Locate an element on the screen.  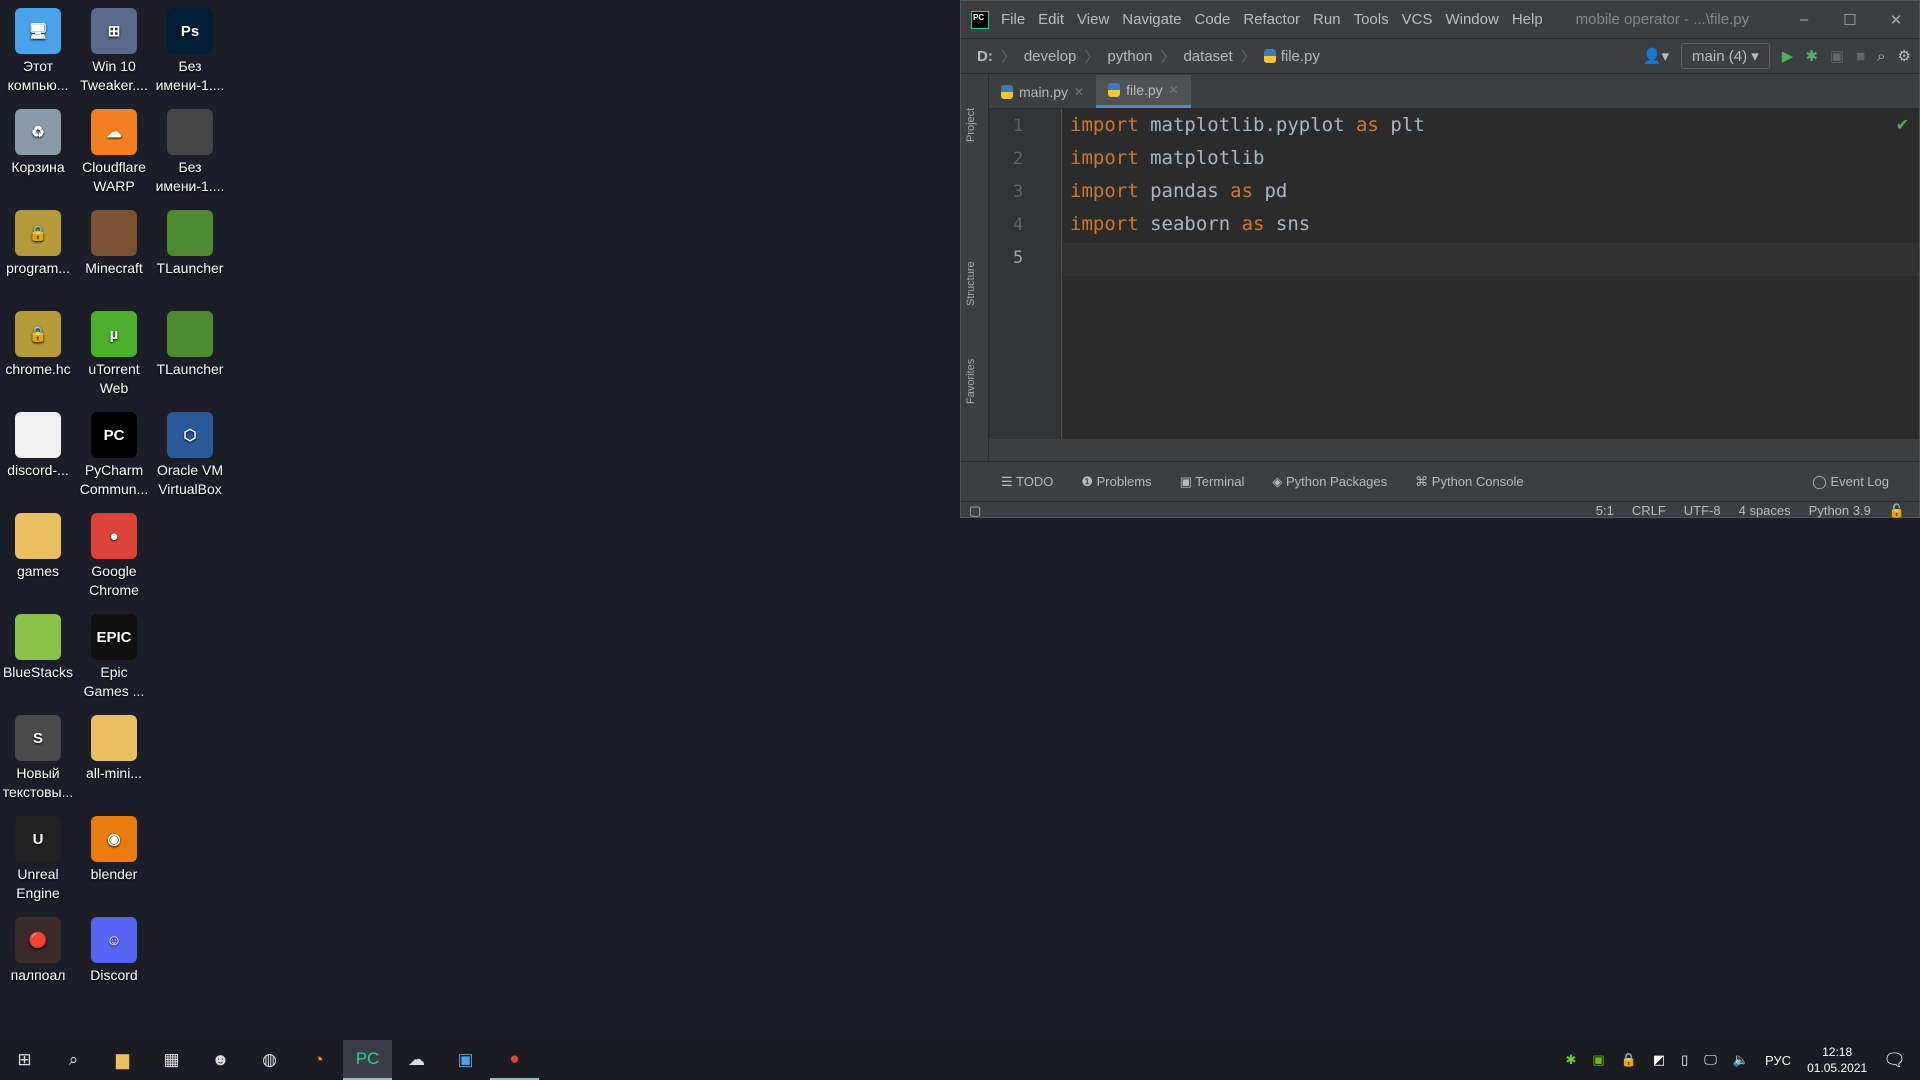
desktop-icon: BlueStacks is located at coordinates (38, 646).